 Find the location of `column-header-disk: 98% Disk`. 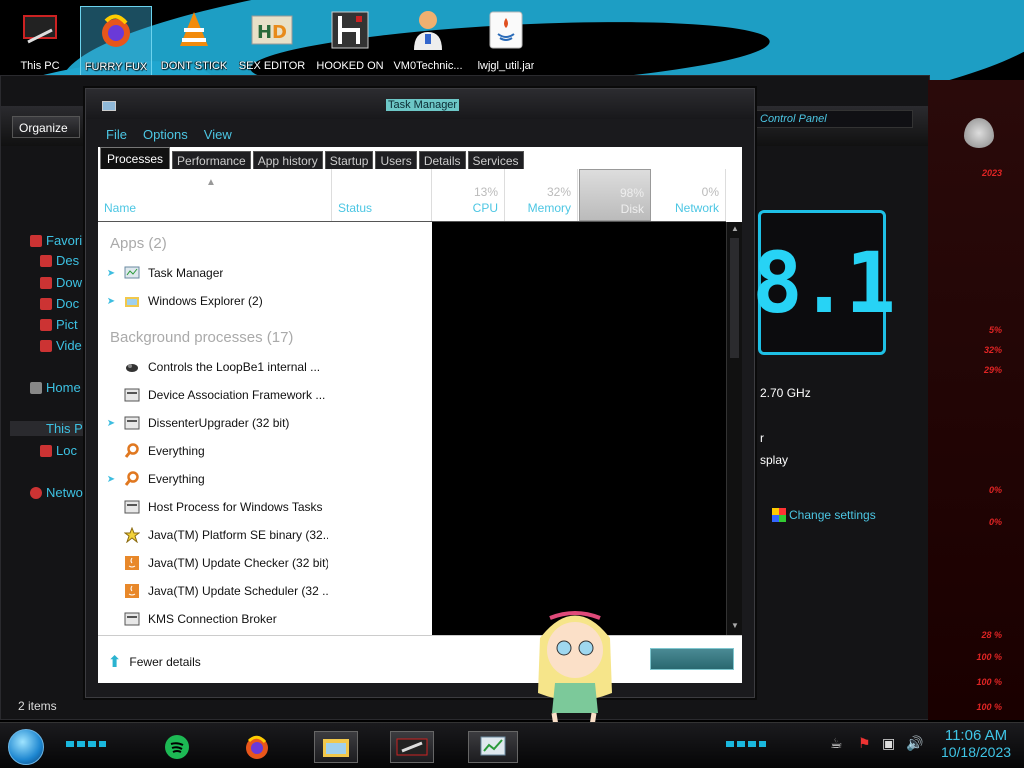

column-header-disk: 98% Disk is located at coordinates (615, 195).